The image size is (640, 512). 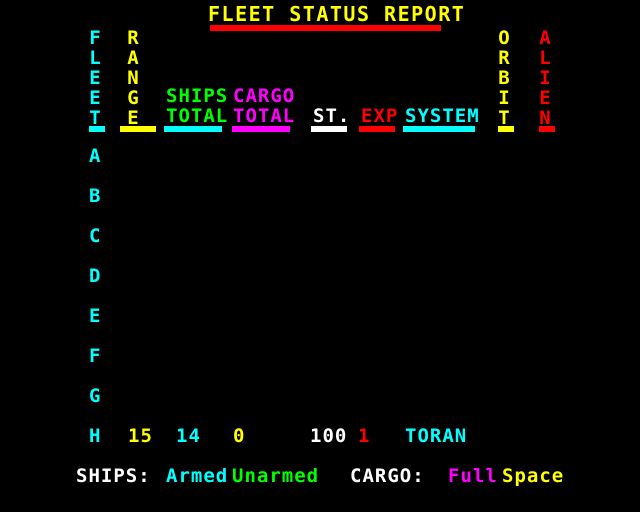 I want to click on table-row: D, so click(x=95, y=276).